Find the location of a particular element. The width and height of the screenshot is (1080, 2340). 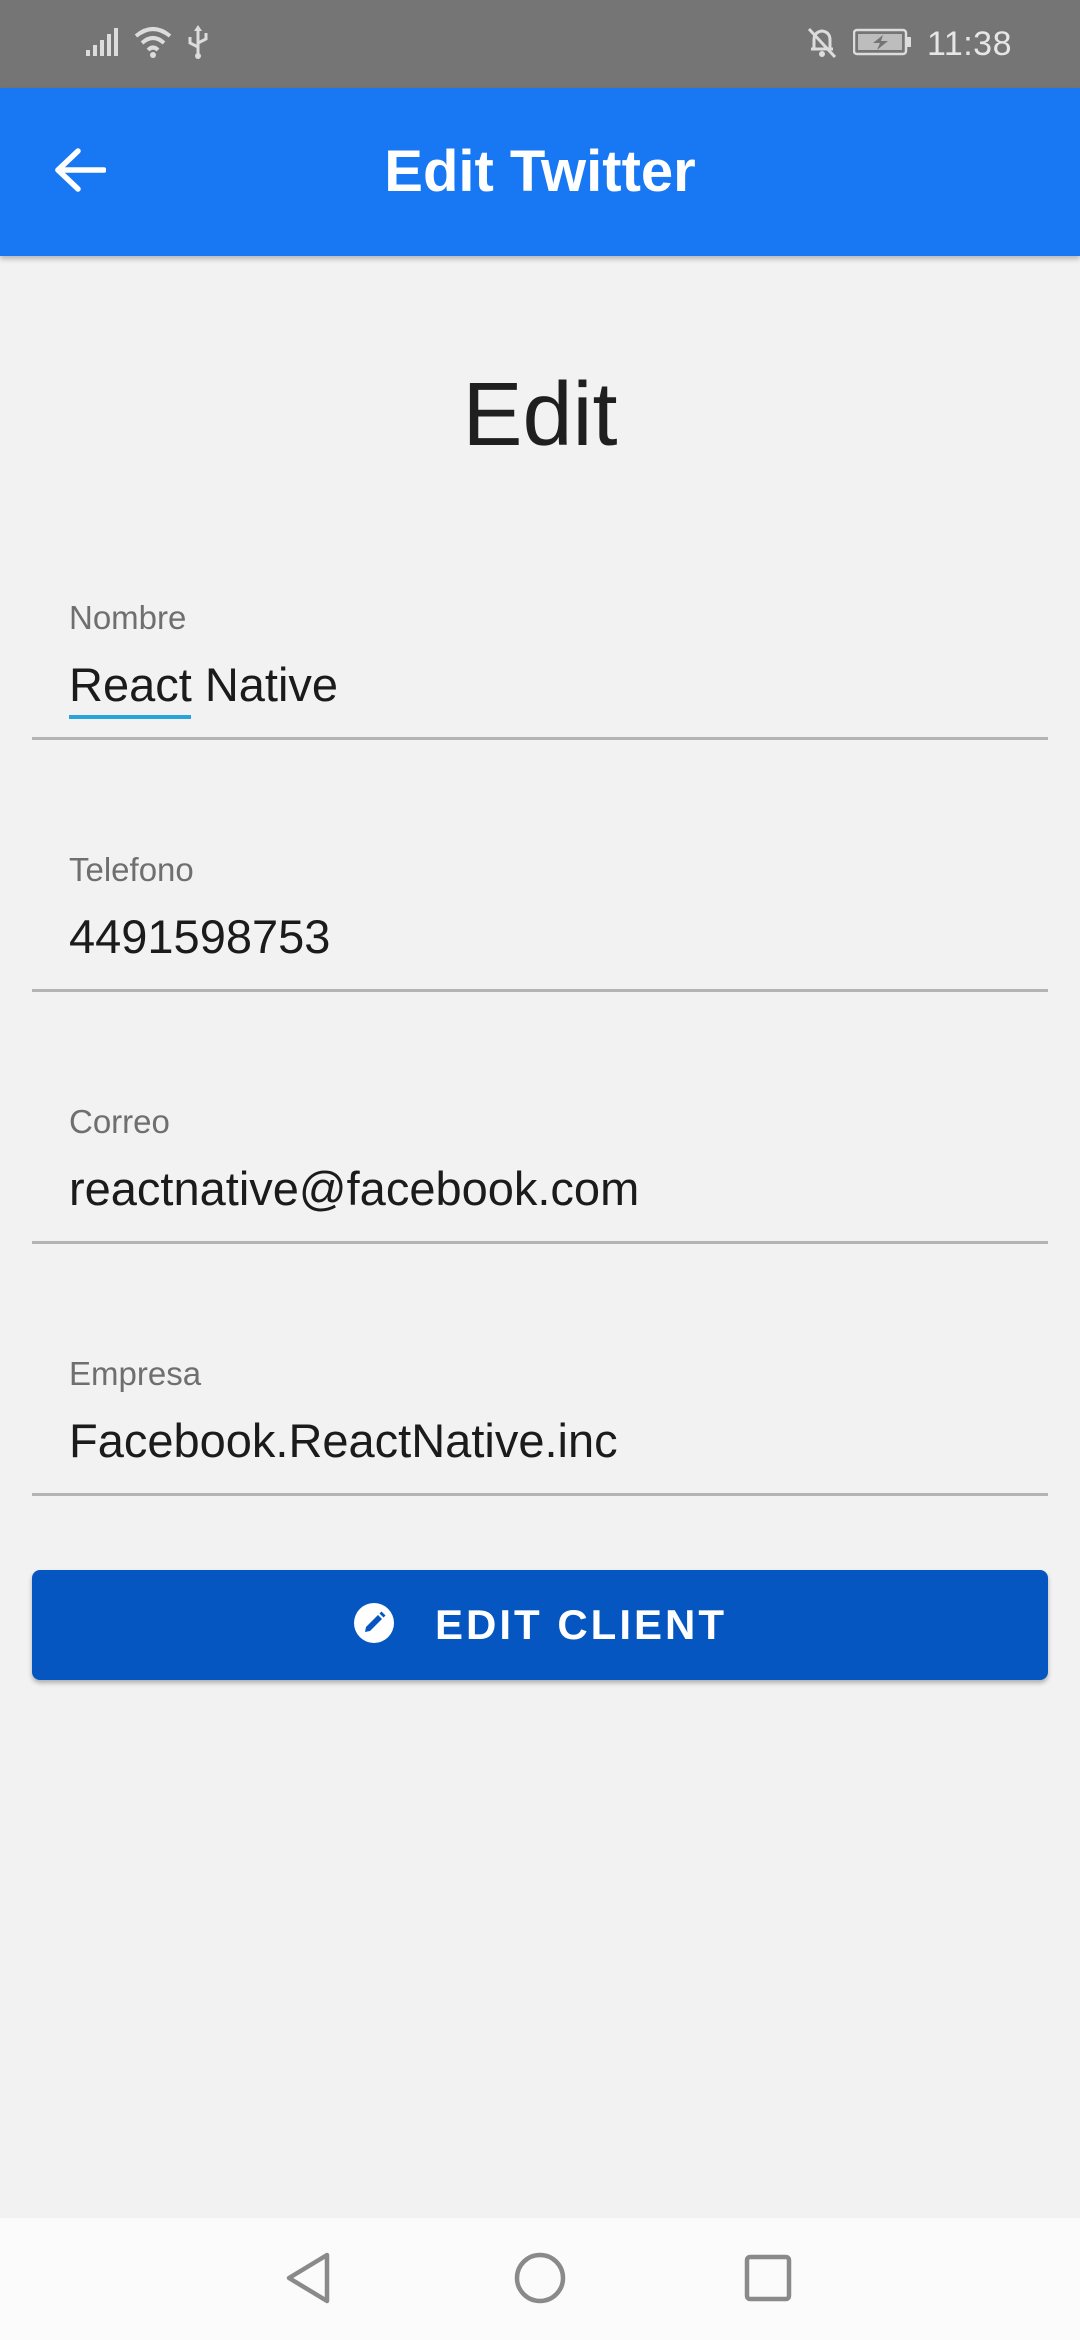

phone-label: Telefono is located at coordinates (131, 869).